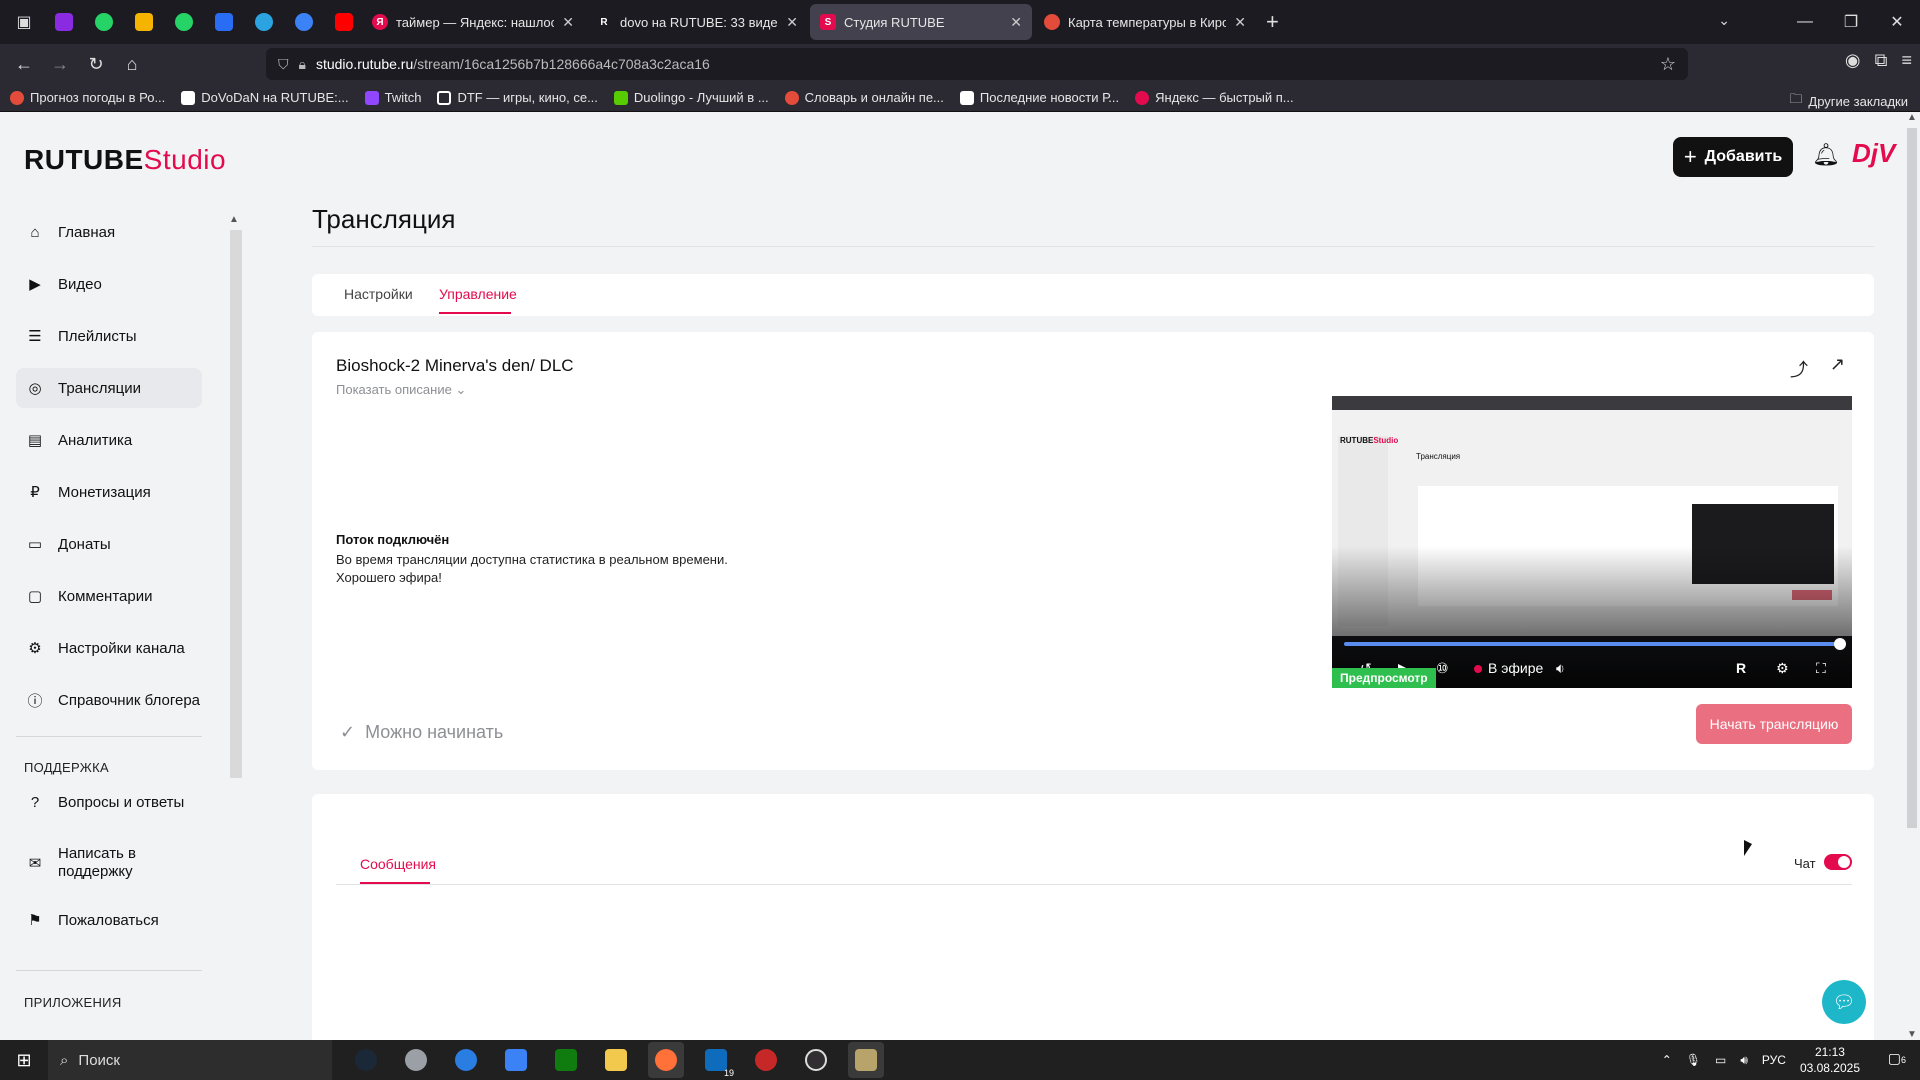 This screenshot has height=1080, width=1920. What do you see at coordinates (1774, 724) in the screenshot?
I see `start-broadcast-button: Начать трансляцию` at bounding box center [1774, 724].